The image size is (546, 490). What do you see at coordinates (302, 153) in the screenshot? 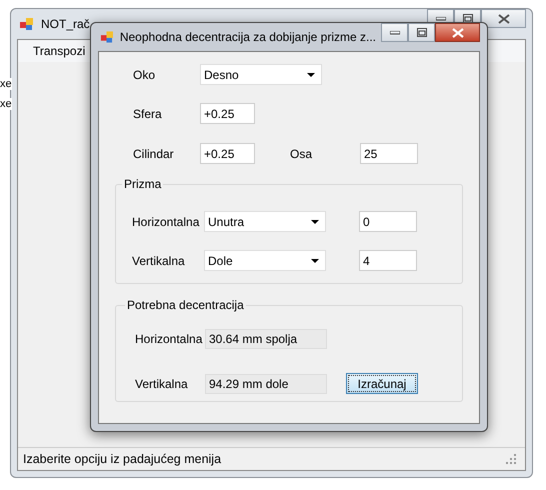
I see `field-label: Osa` at bounding box center [302, 153].